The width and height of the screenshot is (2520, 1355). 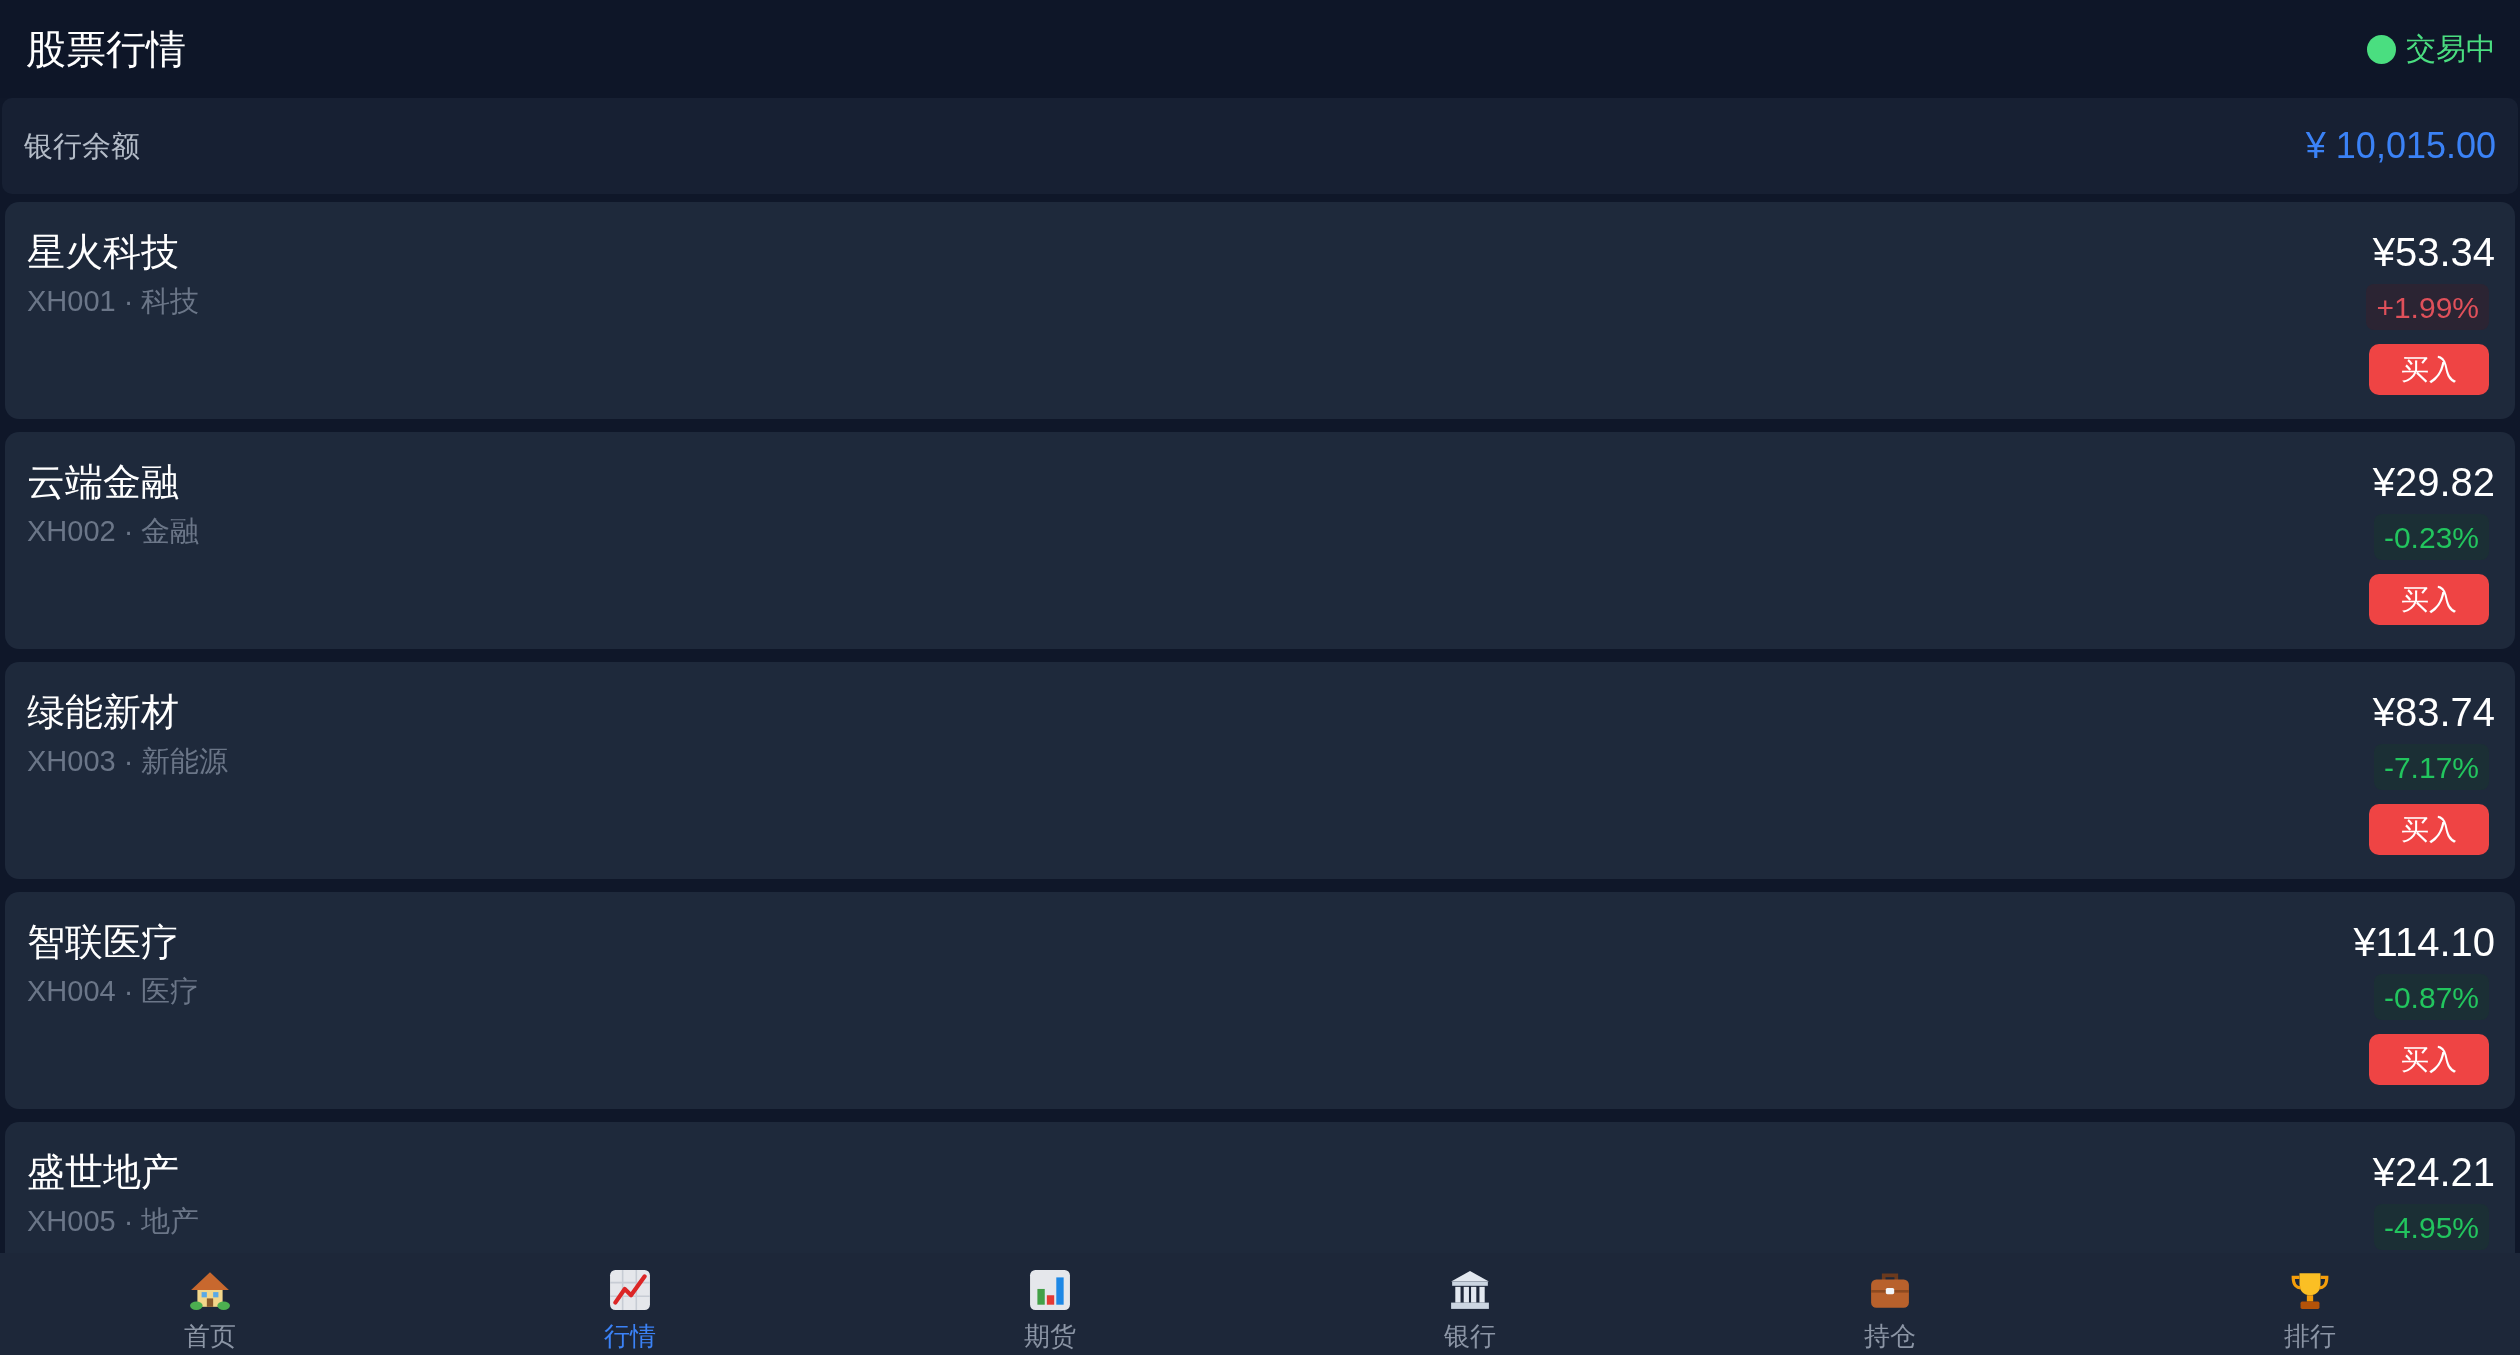 I want to click on bar-chart-icon, so click(x=1050, y=1290).